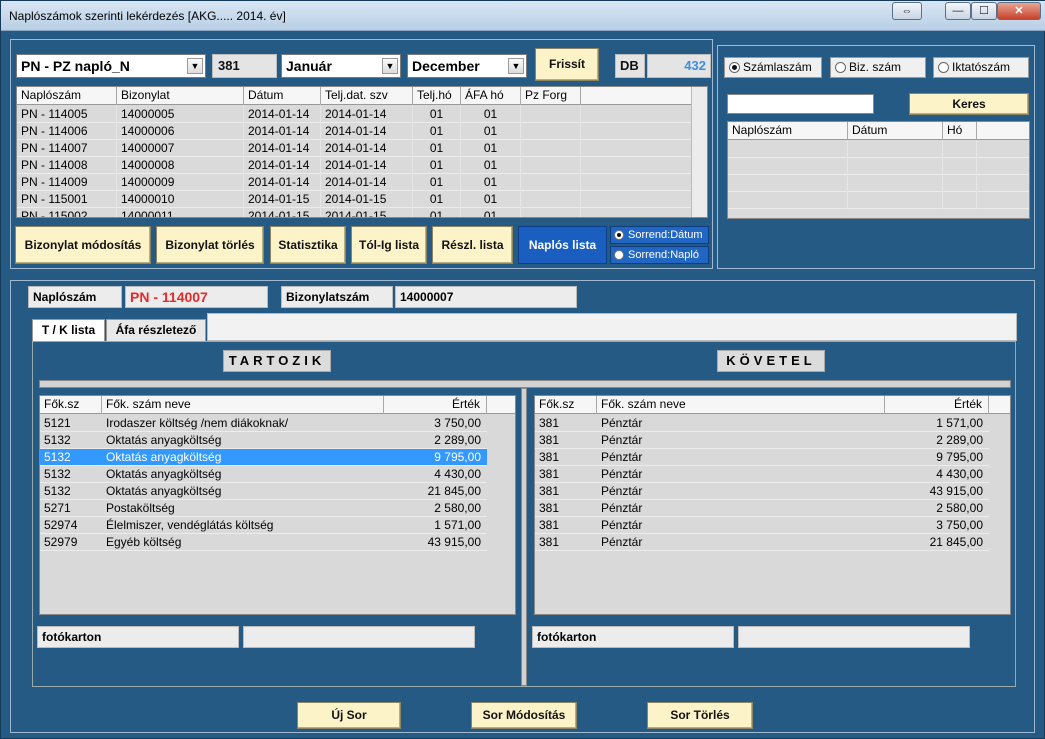  Describe the element at coordinates (263, 508) in the screenshot. I see `table-row: 5271 Postaköltség 2 580,00` at that location.